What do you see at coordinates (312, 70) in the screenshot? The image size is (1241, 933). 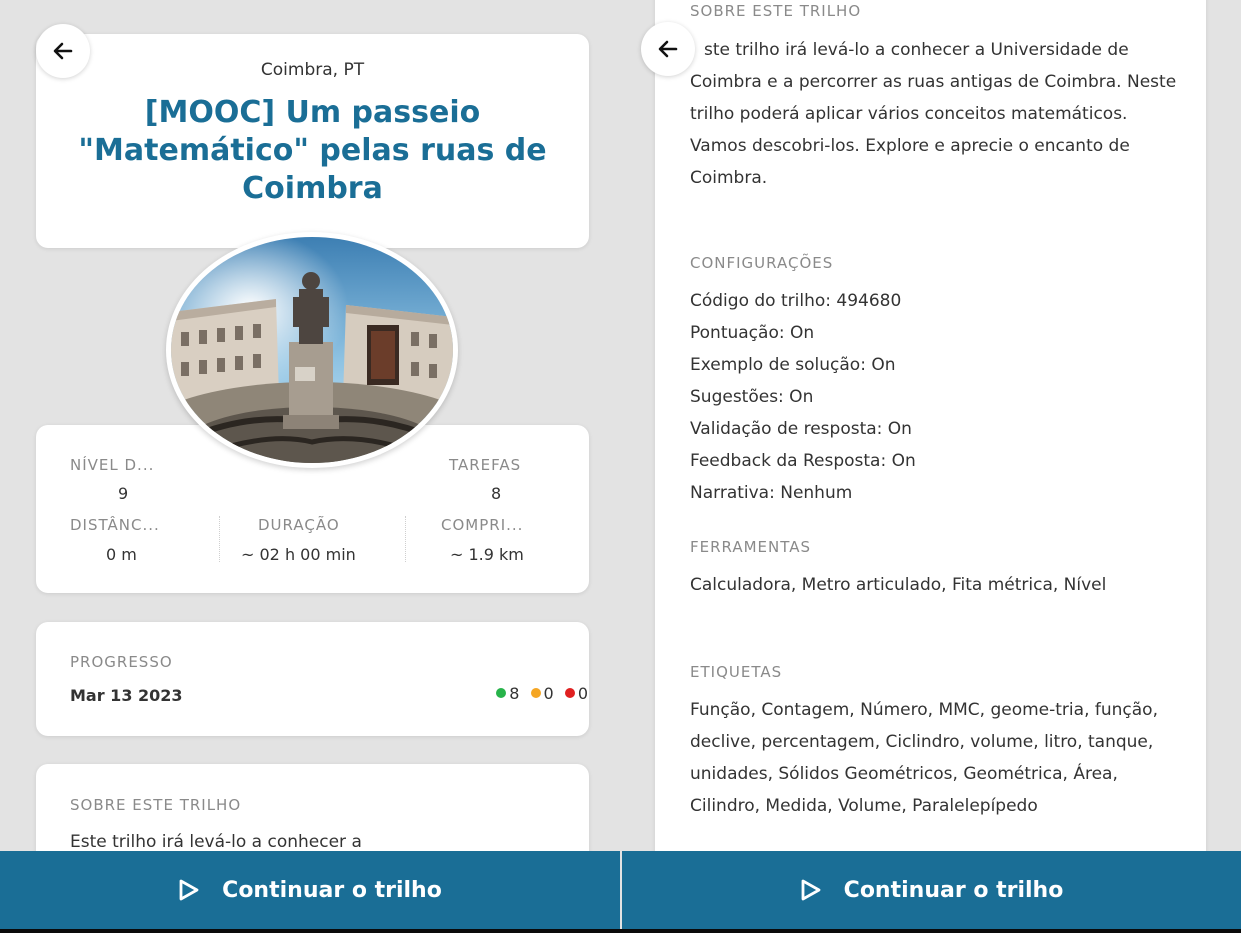 I see `trail-location: Coimbra, PT` at bounding box center [312, 70].